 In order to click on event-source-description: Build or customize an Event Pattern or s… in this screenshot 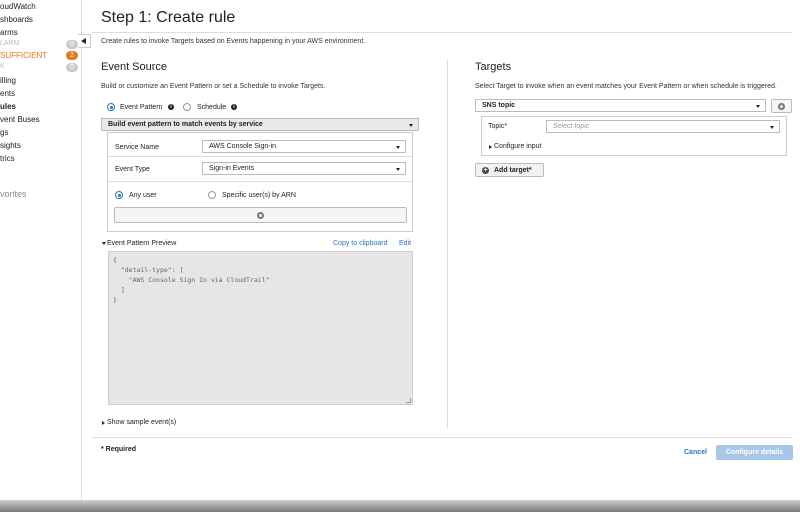, I will do `click(213, 86)`.